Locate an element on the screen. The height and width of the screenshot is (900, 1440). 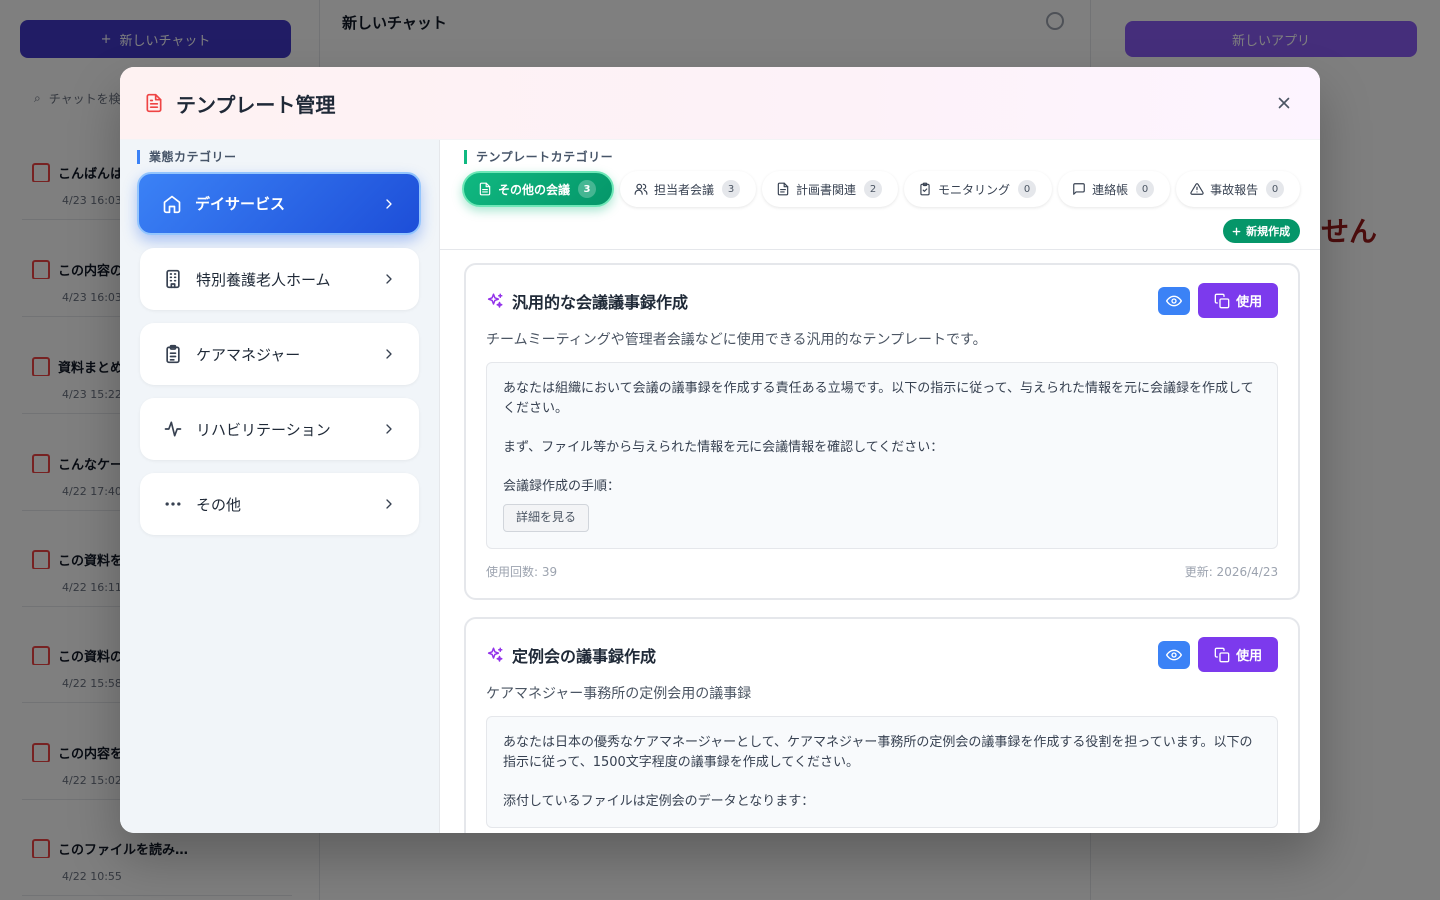
close-button is located at coordinates (1284, 103).